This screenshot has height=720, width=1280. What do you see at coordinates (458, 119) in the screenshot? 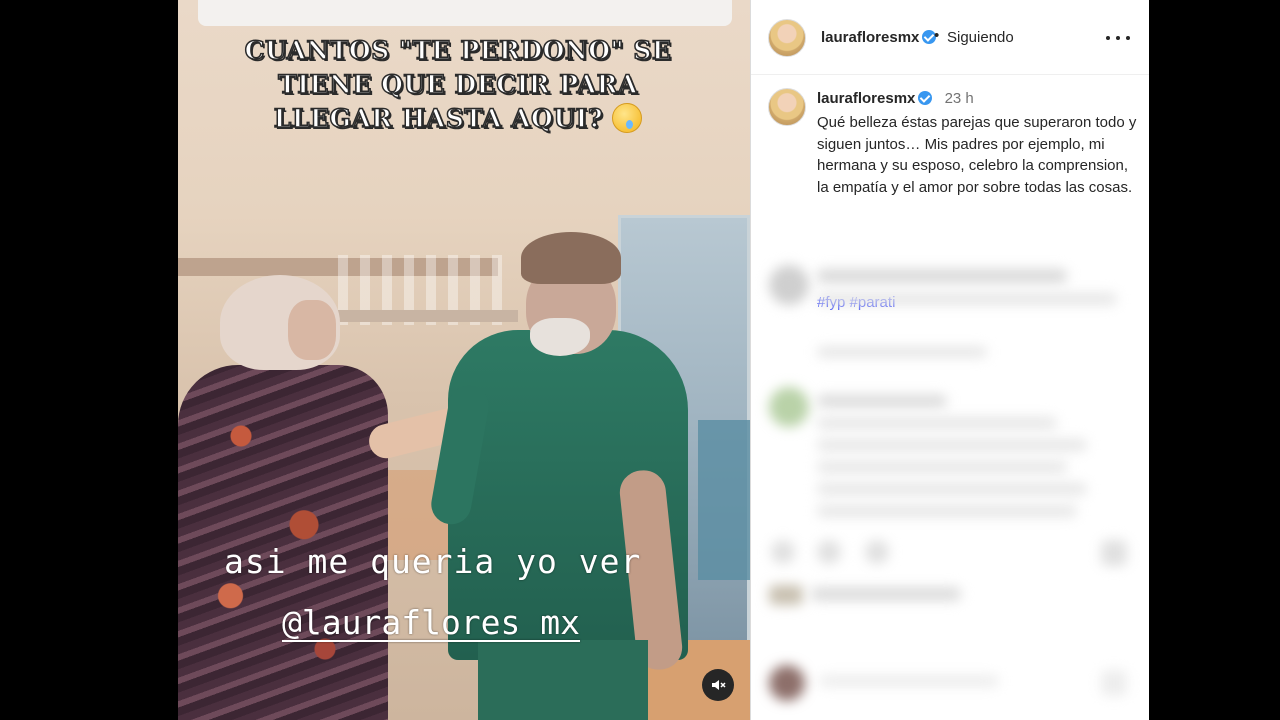
I see `heading-line-3: LLEGAR HASTA AQUI?` at bounding box center [458, 119].